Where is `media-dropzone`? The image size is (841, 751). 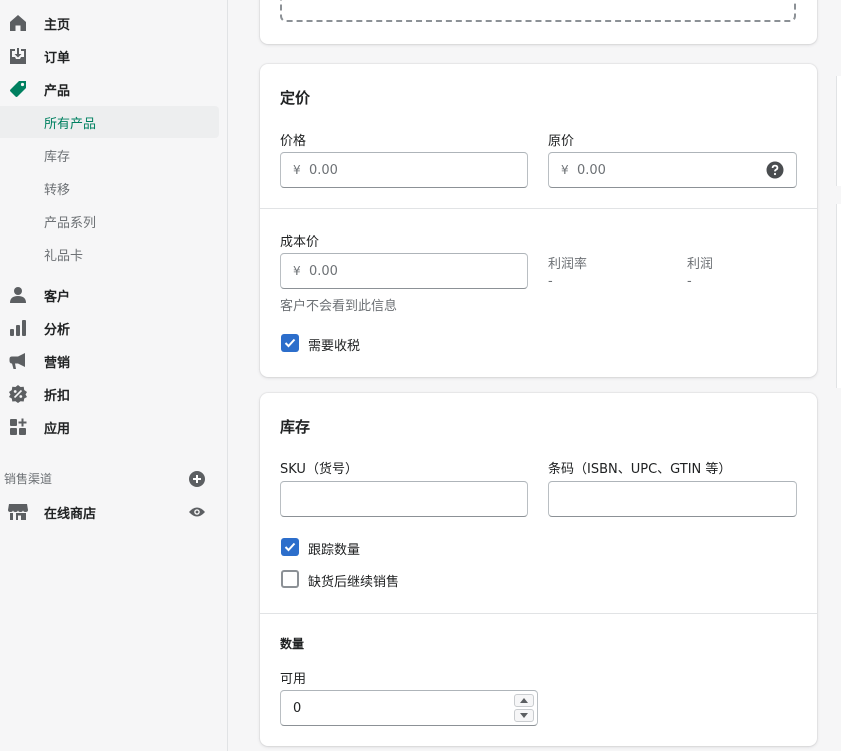
media-dropzone is located at coordinates (538, 11).